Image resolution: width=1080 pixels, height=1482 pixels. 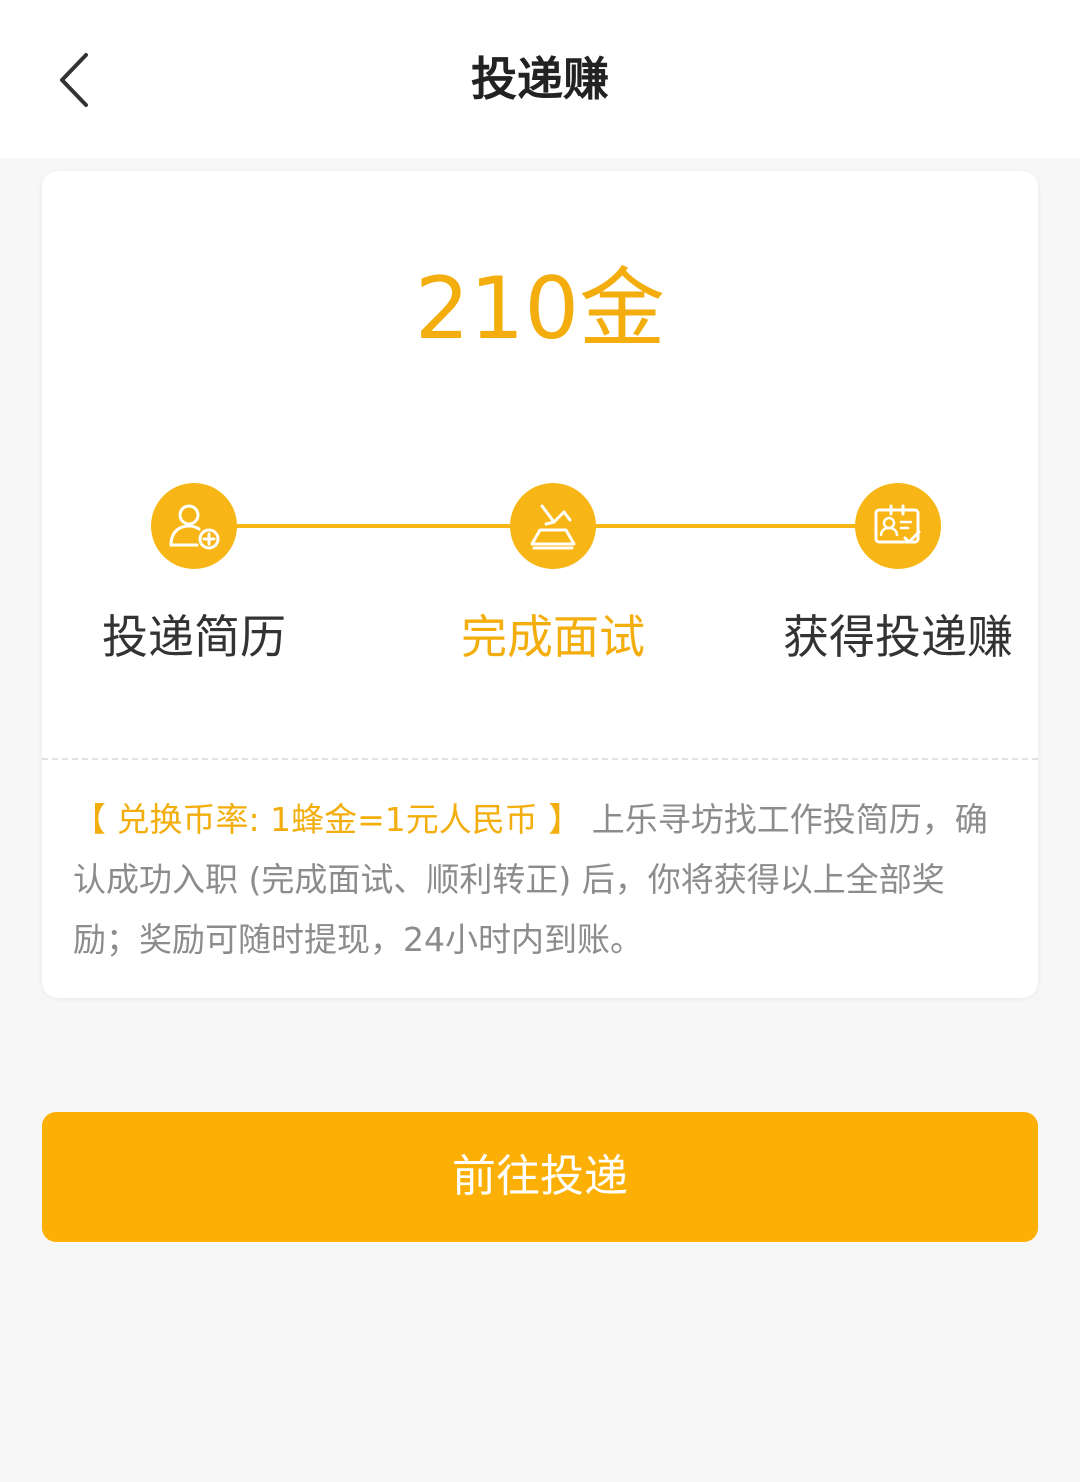 I want to click on step-earn-reward: 获得投递赚, so click(x=893, y=551).